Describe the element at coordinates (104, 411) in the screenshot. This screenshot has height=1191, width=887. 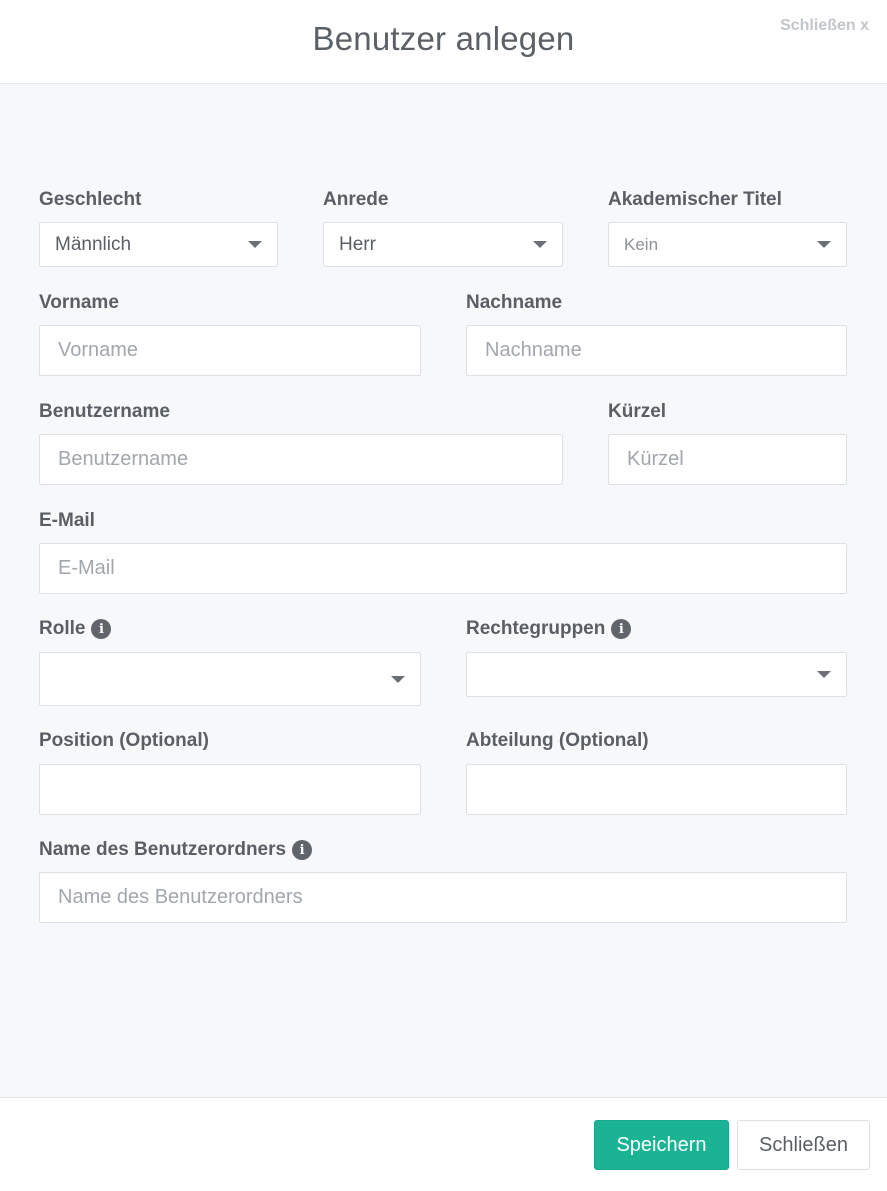
I see `benutzername-label: Benutzername` at that location.